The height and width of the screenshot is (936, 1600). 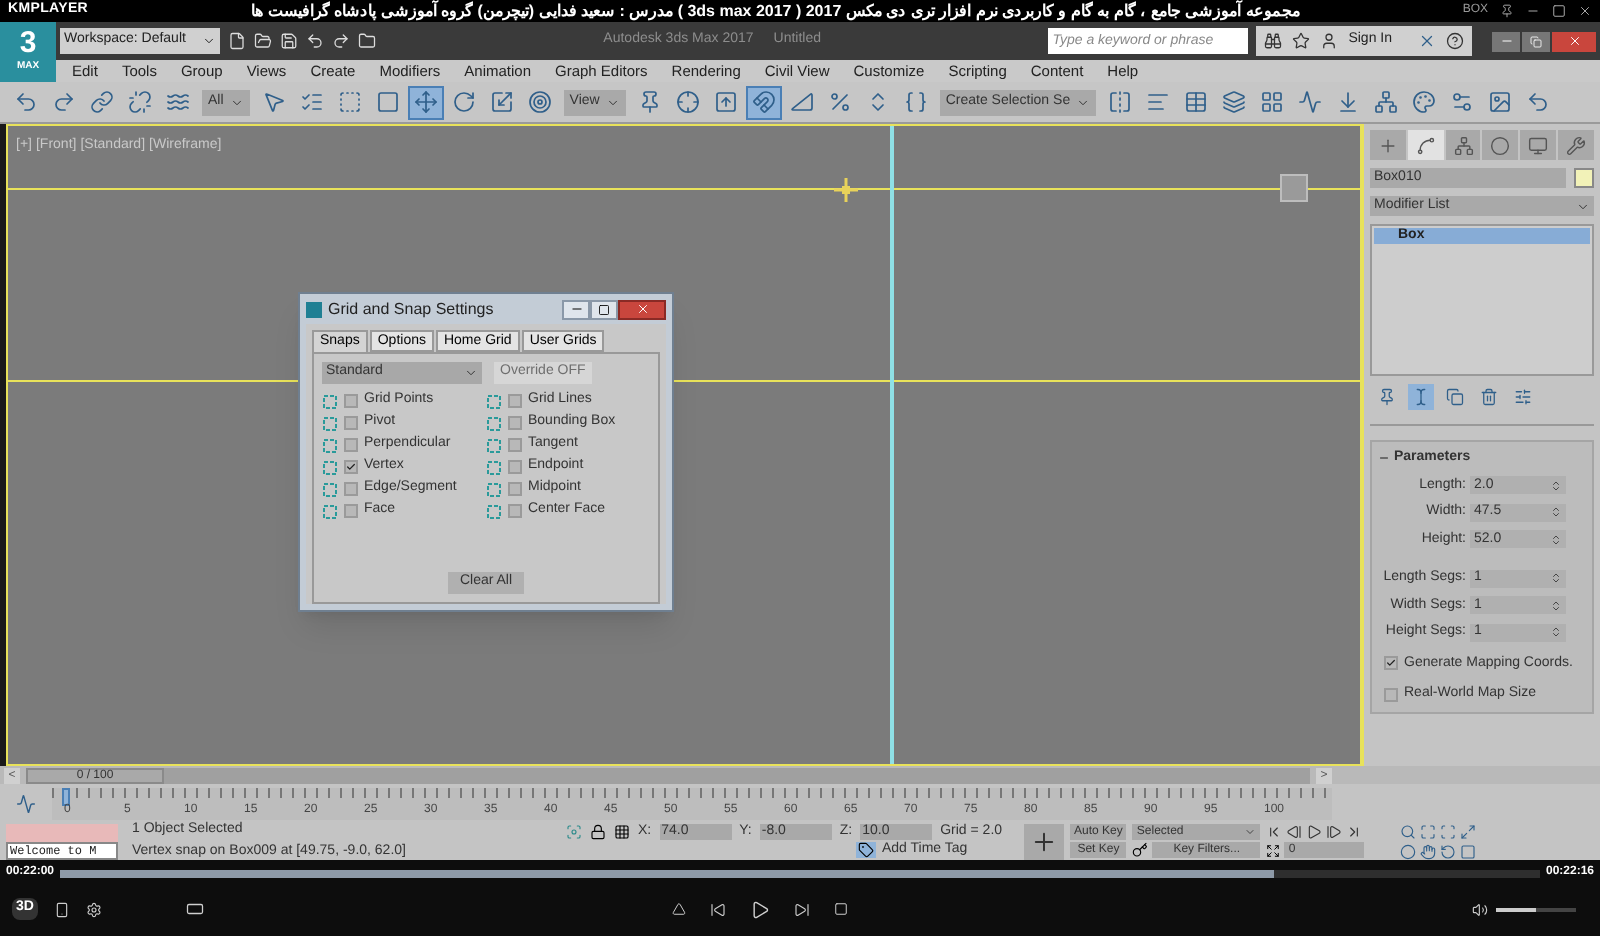 I want to click on broken-link-icon, so click(x=140, y=102).